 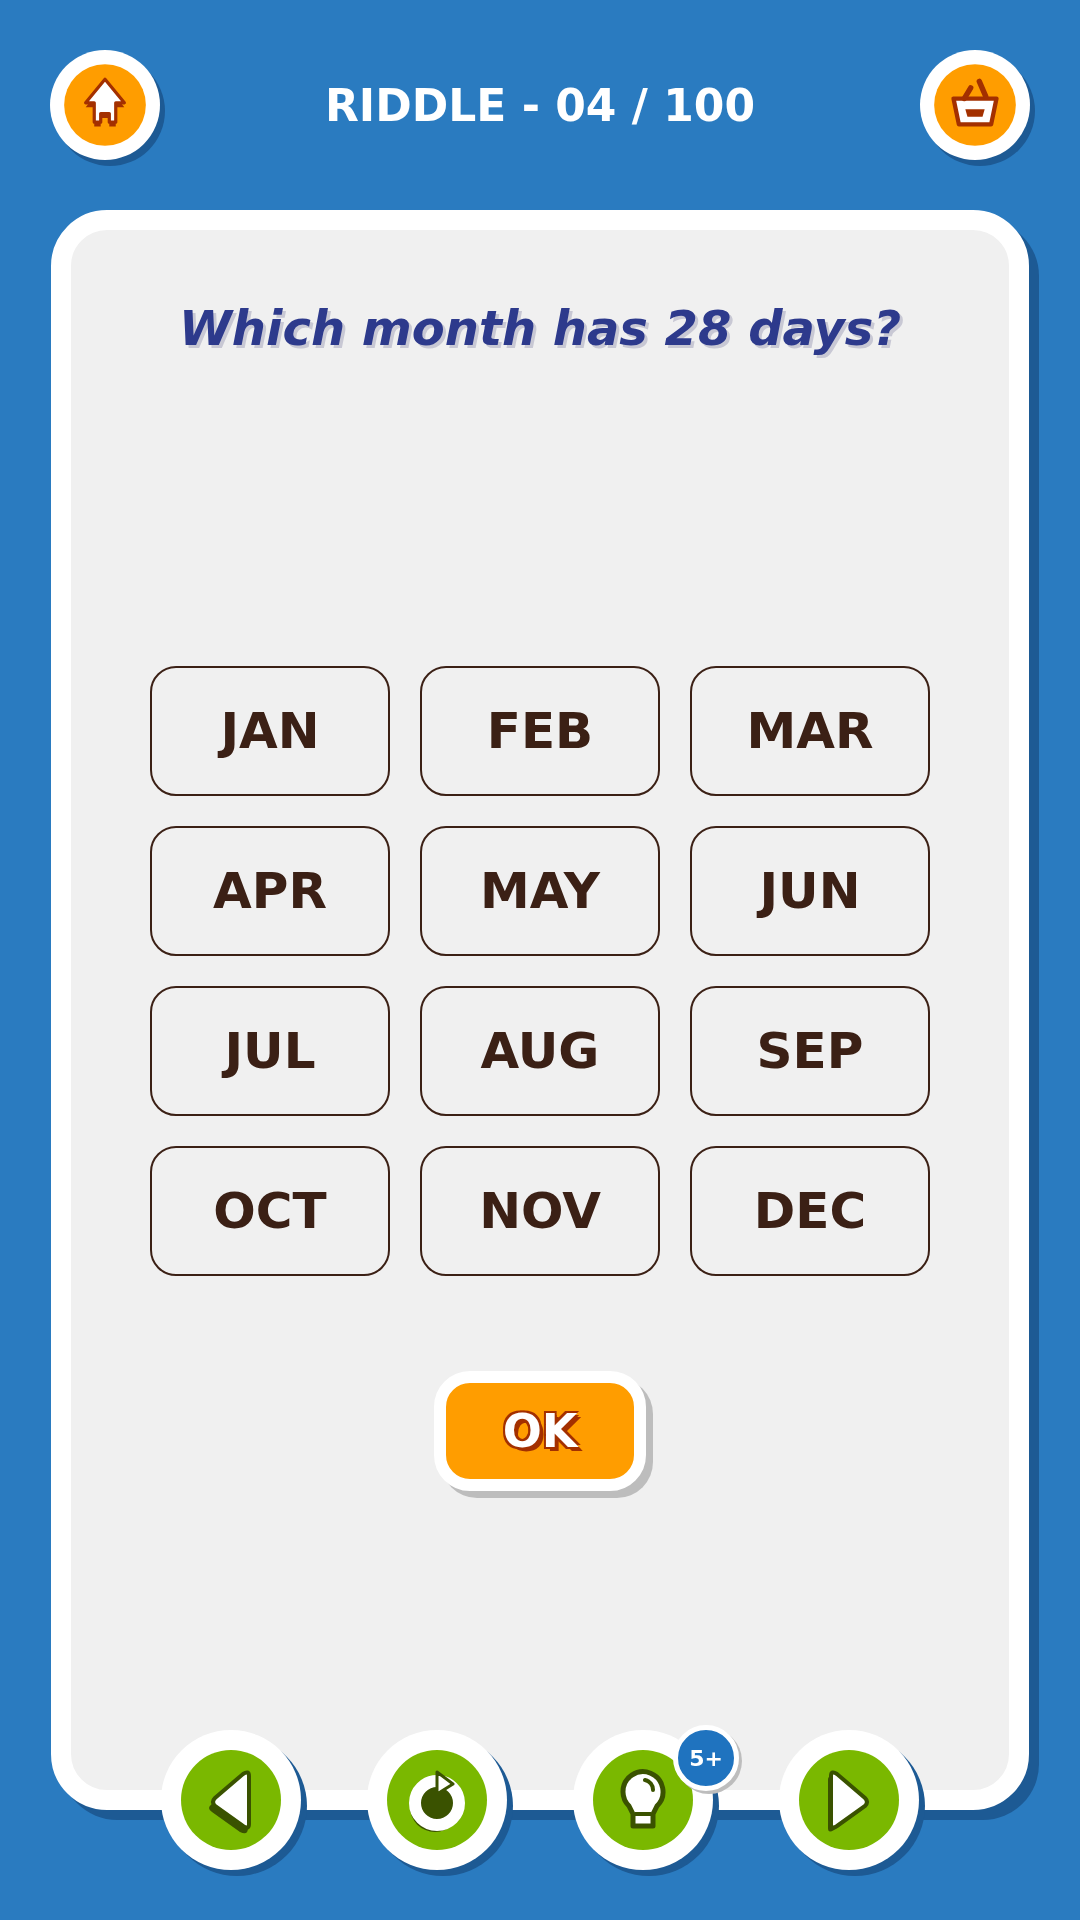 I want to click on answer-option: JUN, so click(x=810, y=891).